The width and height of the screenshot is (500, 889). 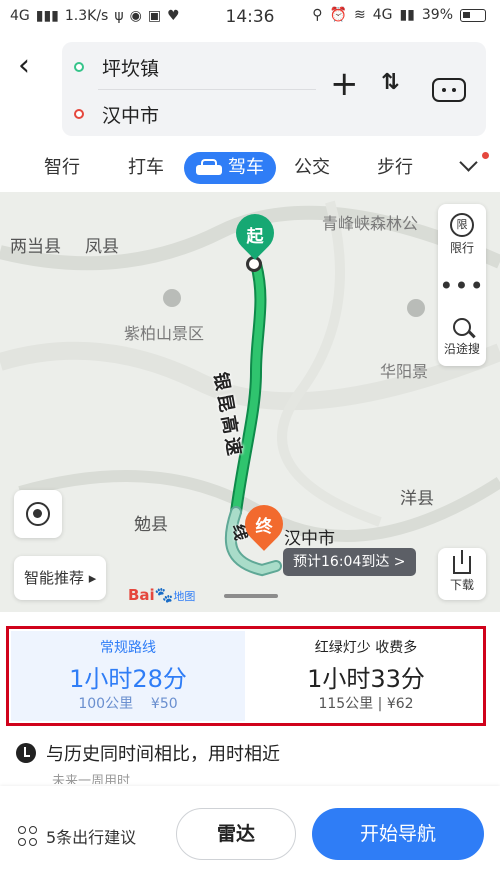 I want to click on download-button: 下载, so click(x=462, y=574).